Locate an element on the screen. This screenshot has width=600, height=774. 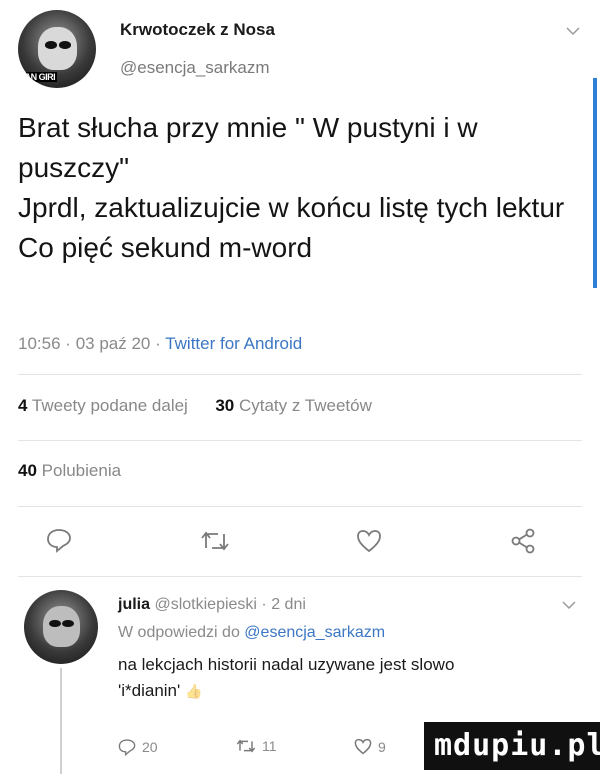
share-icon is located at coordinates (523, 541).